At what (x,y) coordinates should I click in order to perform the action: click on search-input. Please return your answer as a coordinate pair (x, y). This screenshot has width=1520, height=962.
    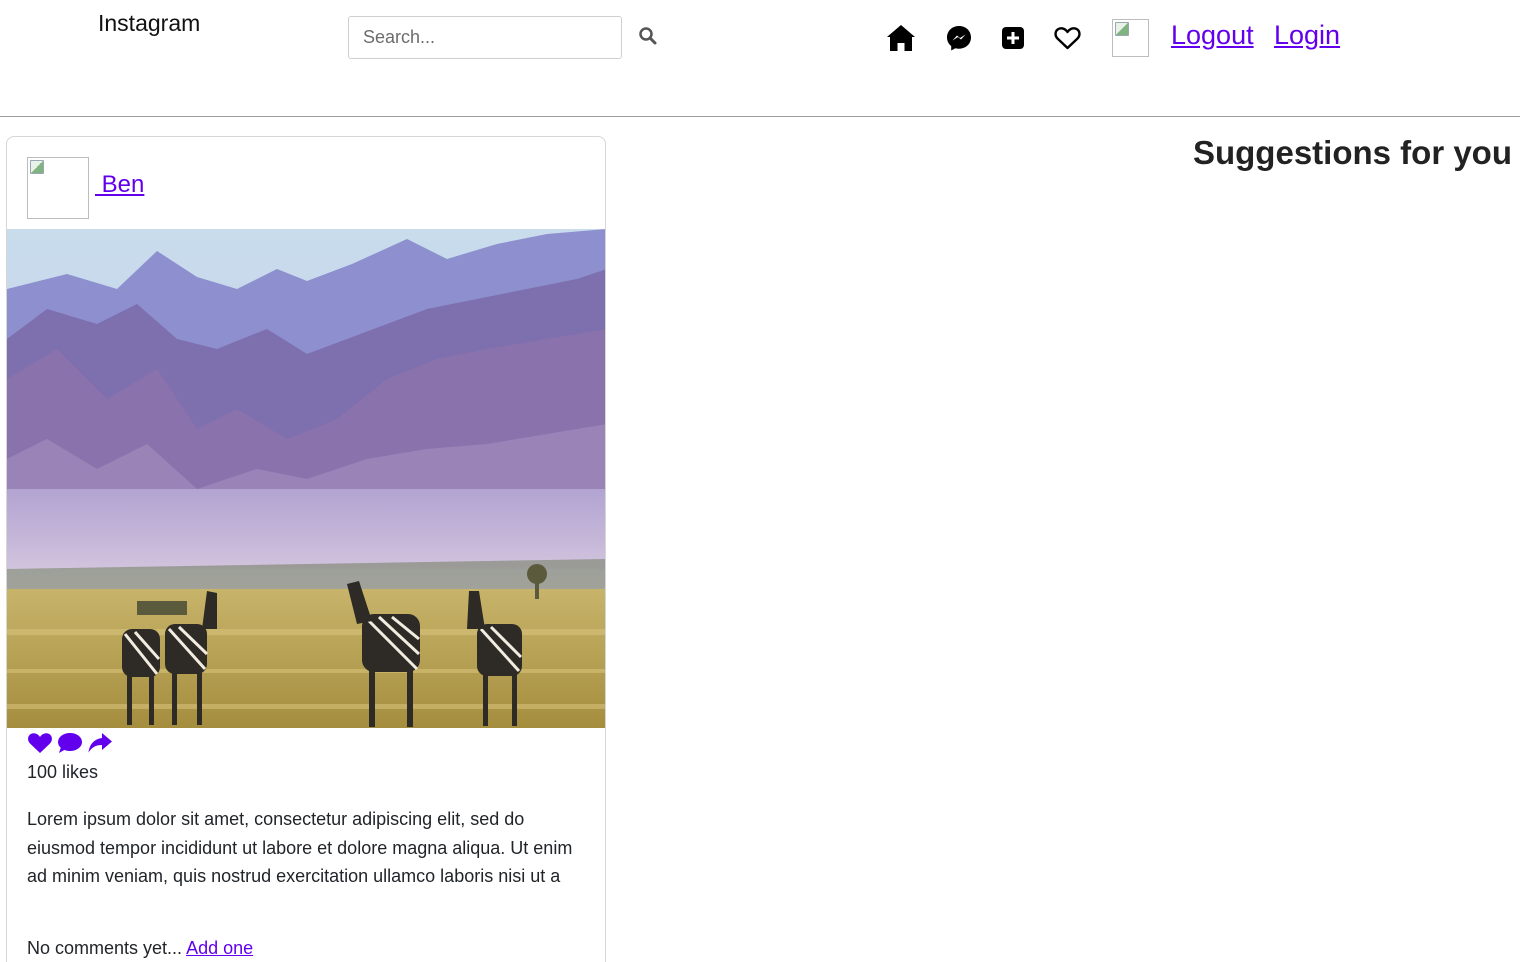
    Looking at the image, I should click on (485, 37).